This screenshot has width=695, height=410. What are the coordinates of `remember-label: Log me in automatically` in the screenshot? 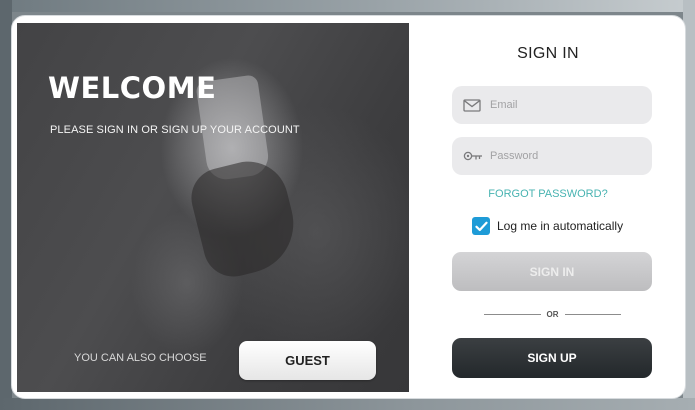 It's located at (560, 226).